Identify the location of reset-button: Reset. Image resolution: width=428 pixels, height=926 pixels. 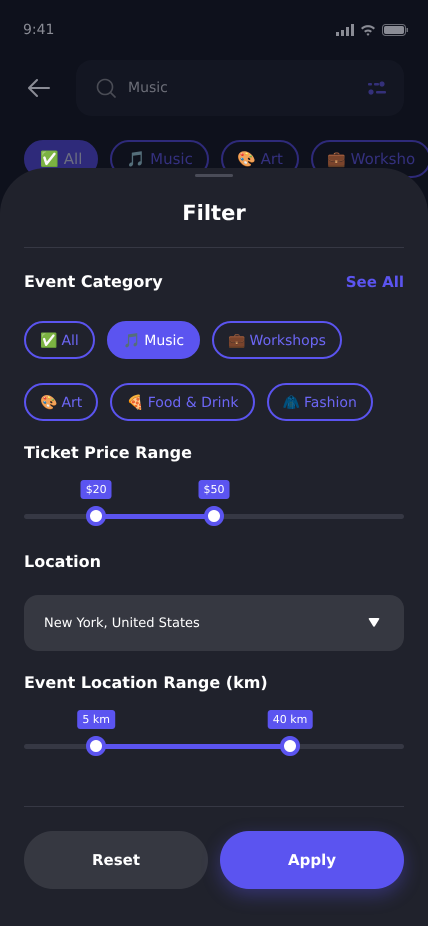
(116, 860).